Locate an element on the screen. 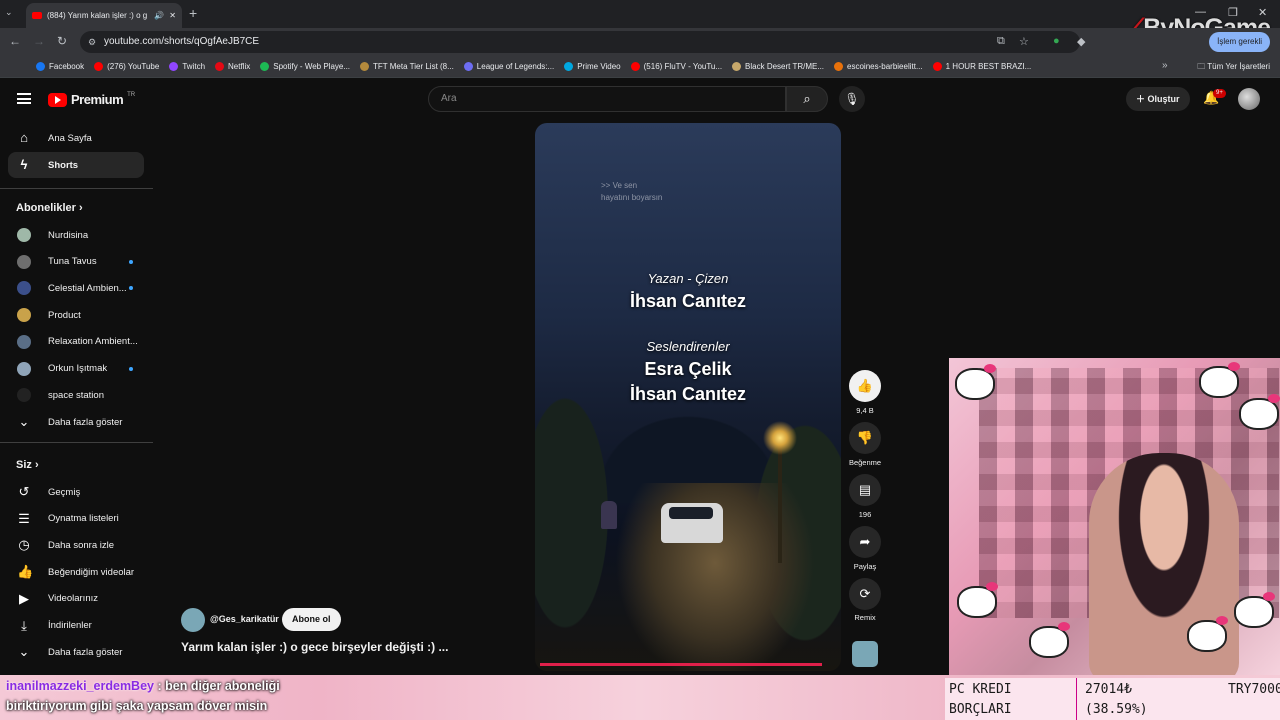 The width and height of the screenshot is (1280, 720). subscriptions-header: Abonelikler › is located at coordinates (49, 208).